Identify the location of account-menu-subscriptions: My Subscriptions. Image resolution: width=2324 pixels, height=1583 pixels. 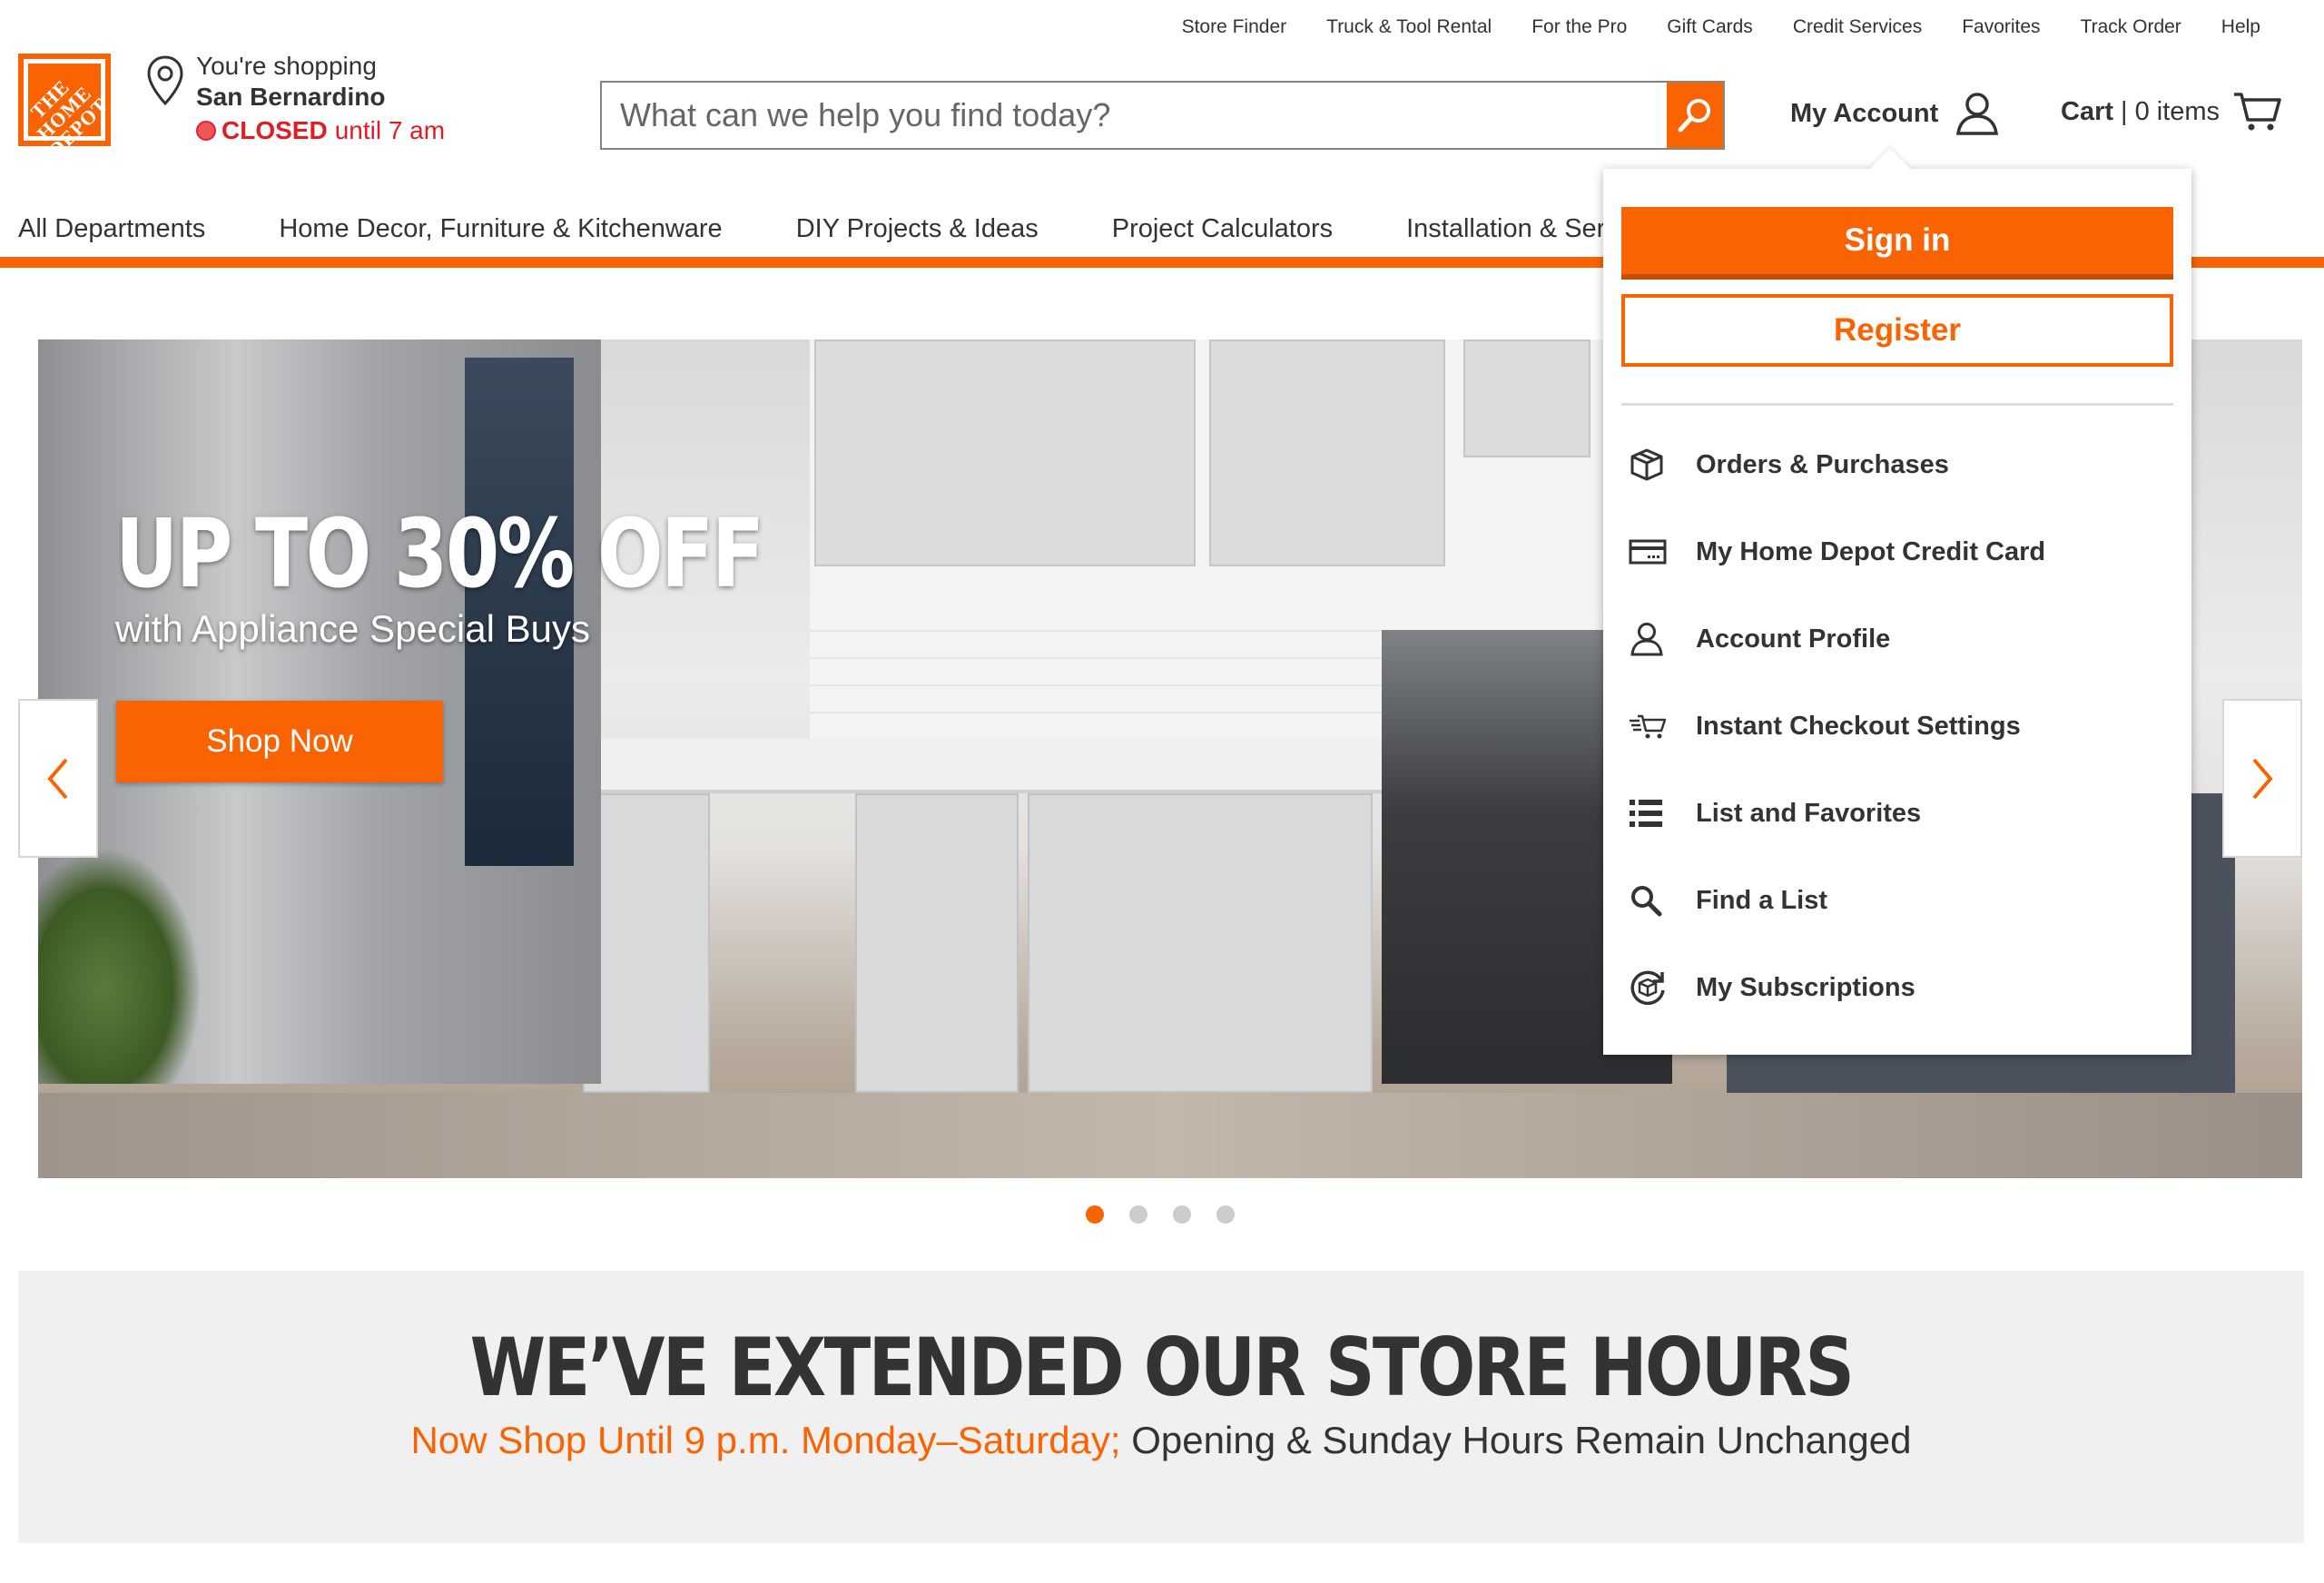
(1897, 987).